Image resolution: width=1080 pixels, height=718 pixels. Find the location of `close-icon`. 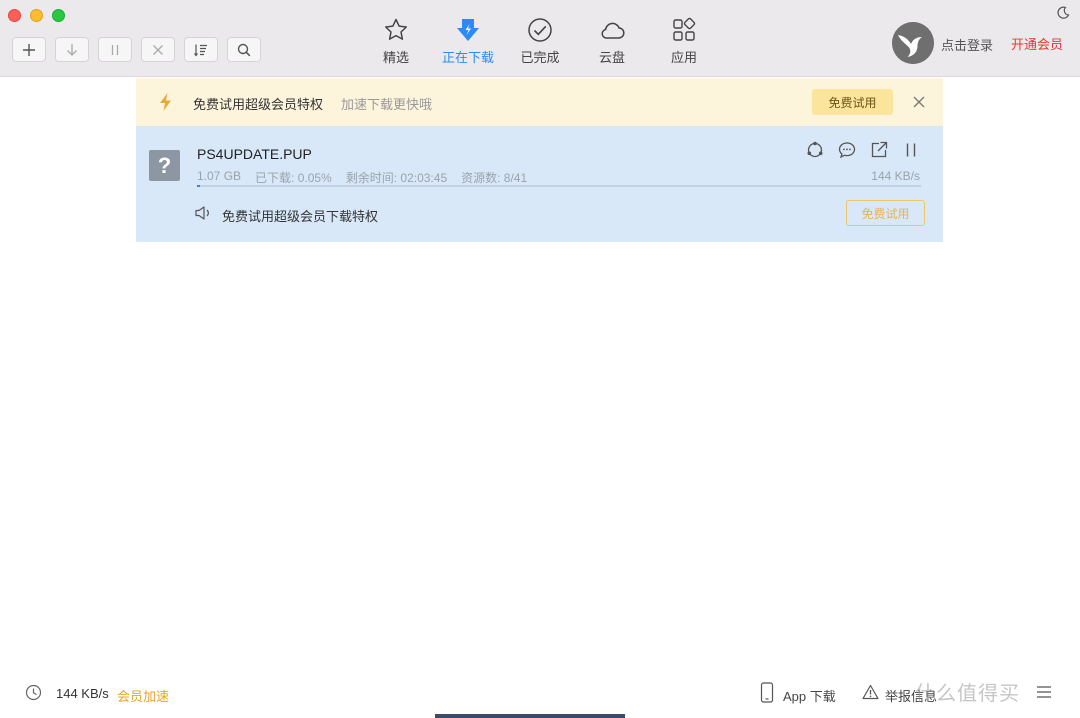

close-icon is located at coordinates (919, 102).